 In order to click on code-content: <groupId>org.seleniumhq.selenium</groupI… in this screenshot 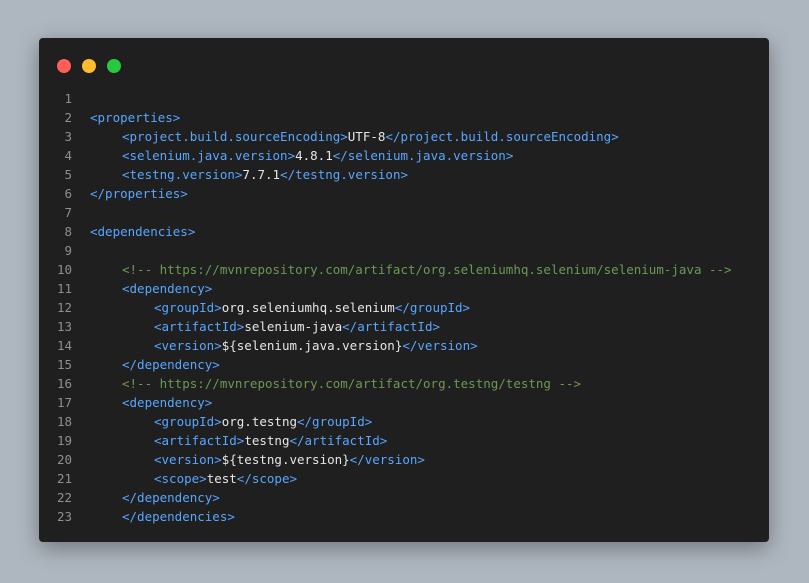, I will do `click(312, 307)`.